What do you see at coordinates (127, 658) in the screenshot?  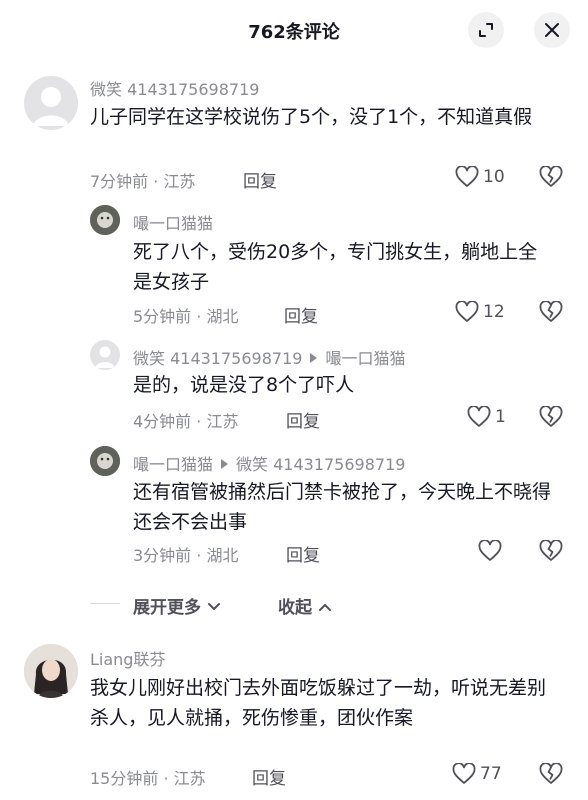 I see `comment-username: Liang联芬` at bounding box center [127, 658].